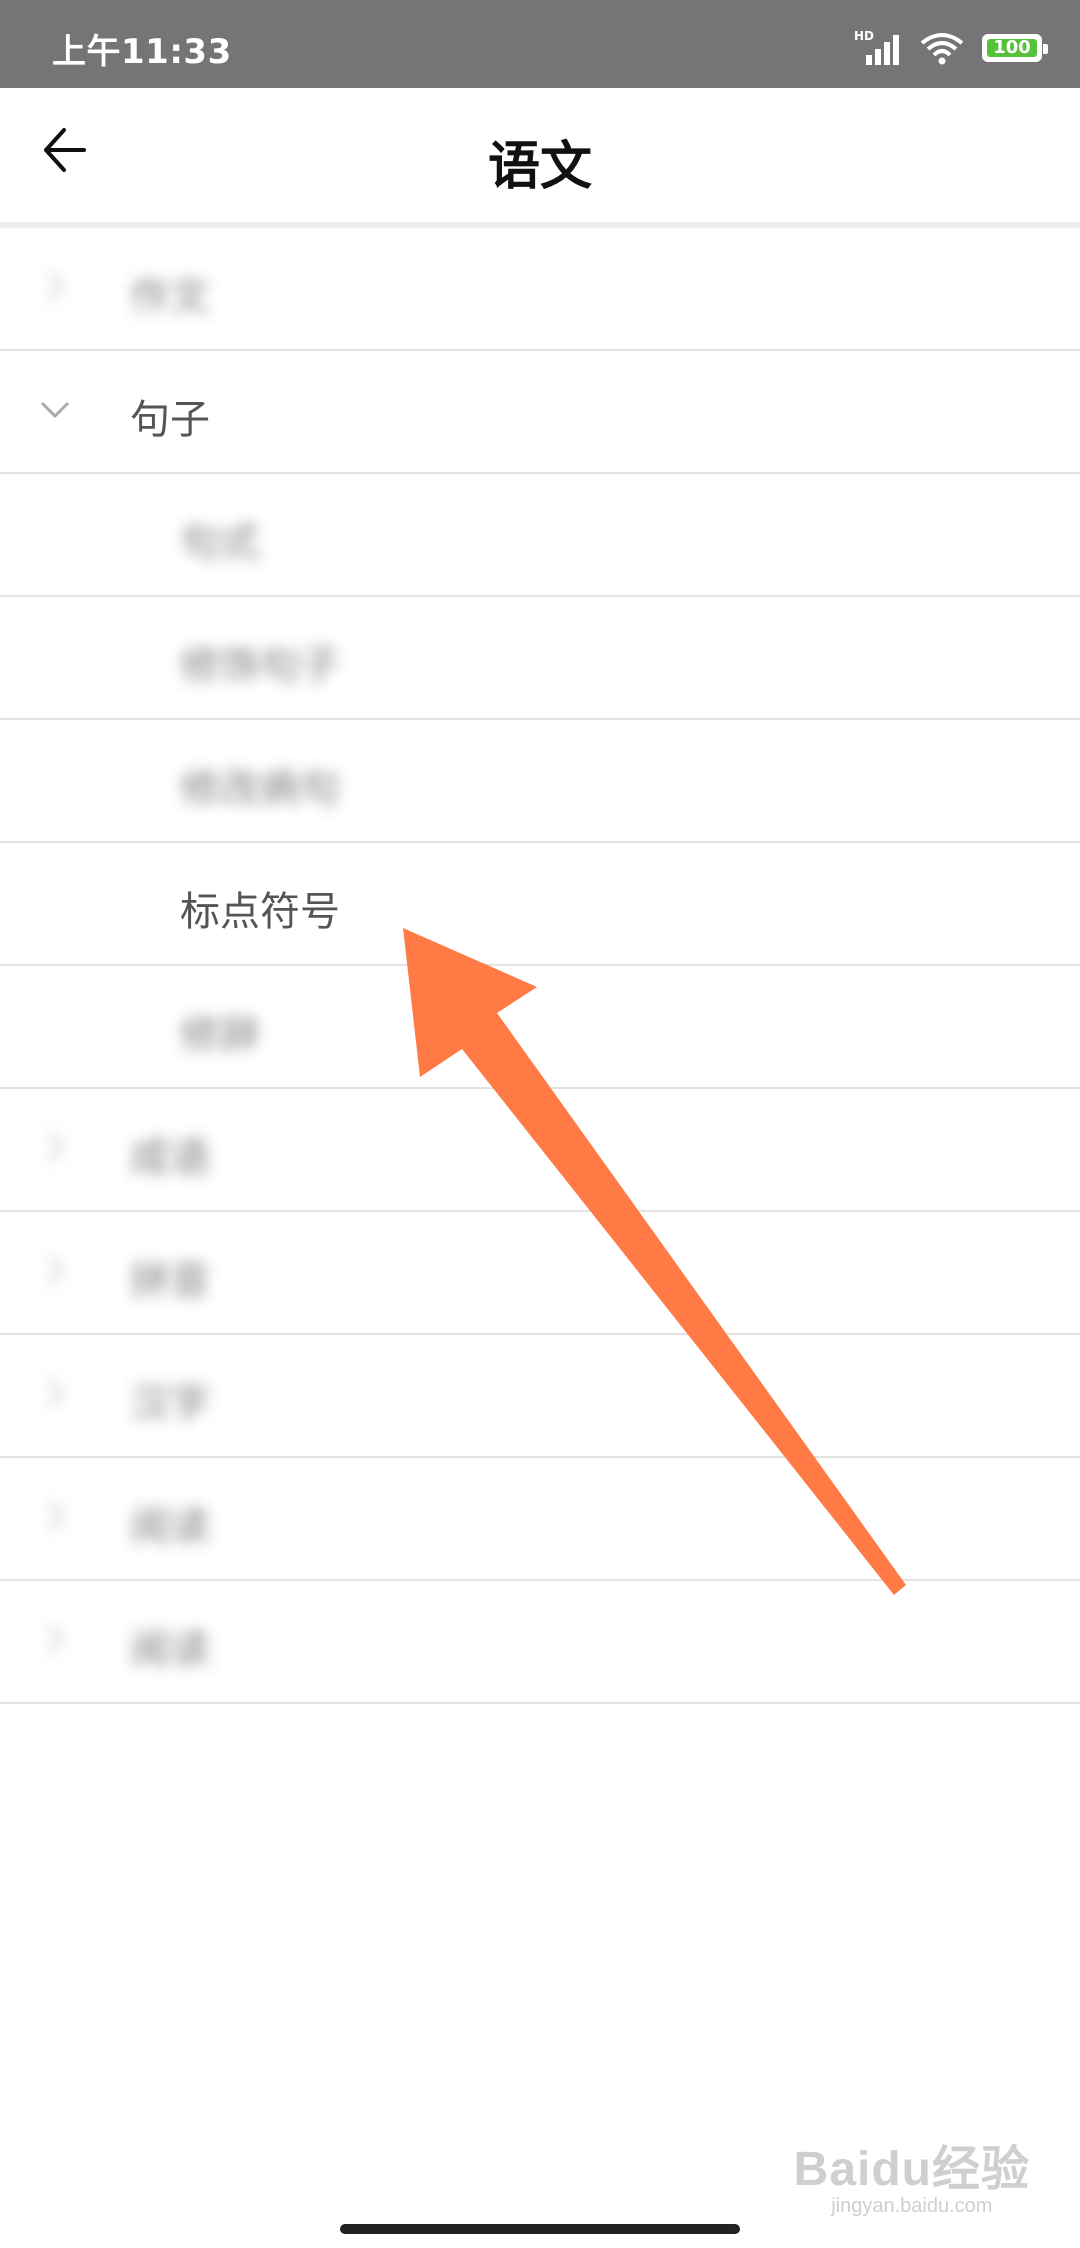 This screenshot has height=2248, width=1080. Describe the element at coordinates (911, 2169) in the screenshot. I see `watermark-main: Baidu经验` at that location.